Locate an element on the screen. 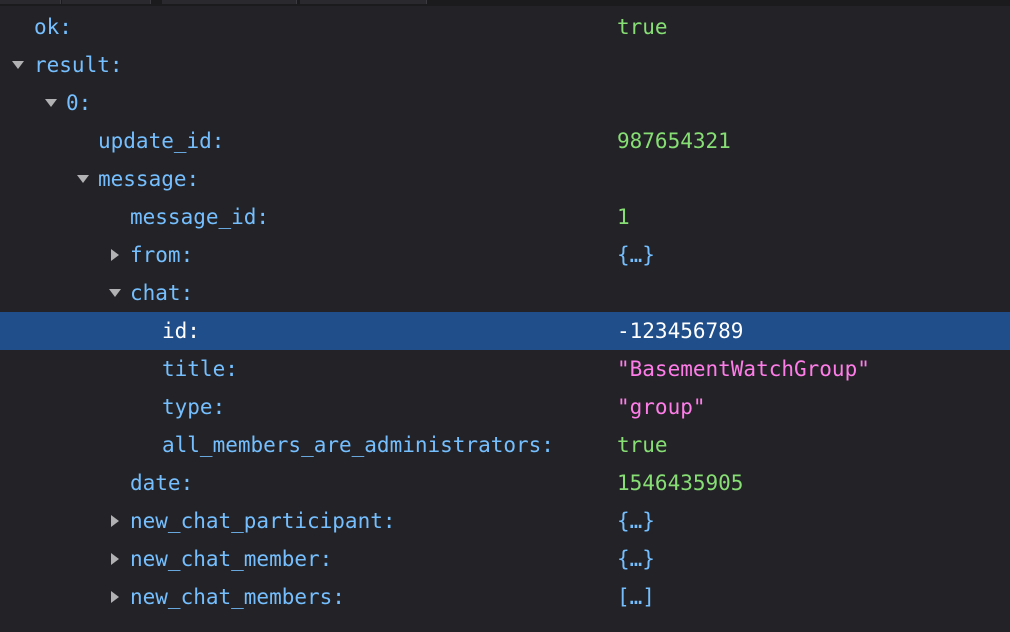  tree-row-type: type: "group" is located at coordinates (505, 407).